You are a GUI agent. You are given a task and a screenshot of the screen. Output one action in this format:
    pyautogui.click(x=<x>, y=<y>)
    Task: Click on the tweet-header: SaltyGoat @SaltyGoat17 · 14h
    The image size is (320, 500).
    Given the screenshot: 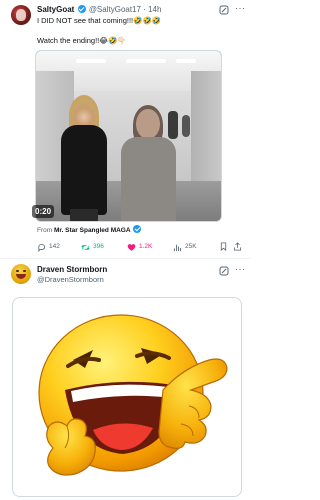 What is the action you would take?
    pyautogui.click(x=99, y=10)
    